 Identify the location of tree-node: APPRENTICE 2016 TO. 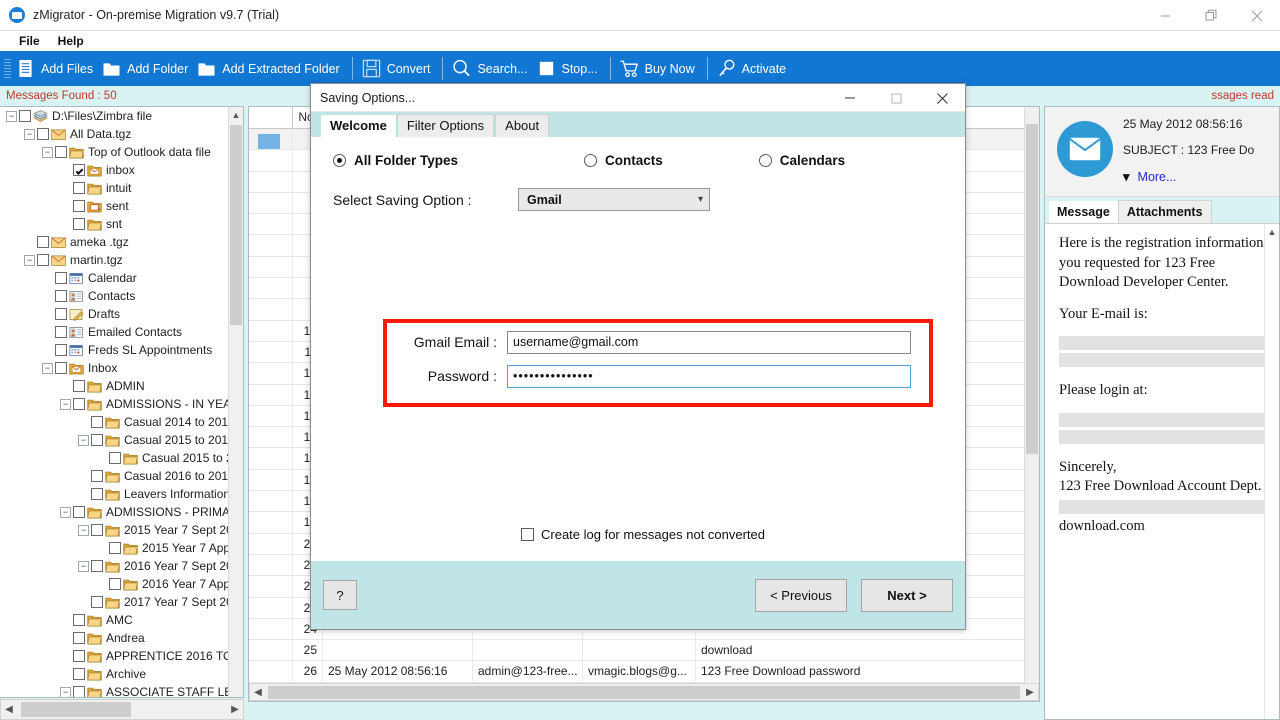
(121, 656).